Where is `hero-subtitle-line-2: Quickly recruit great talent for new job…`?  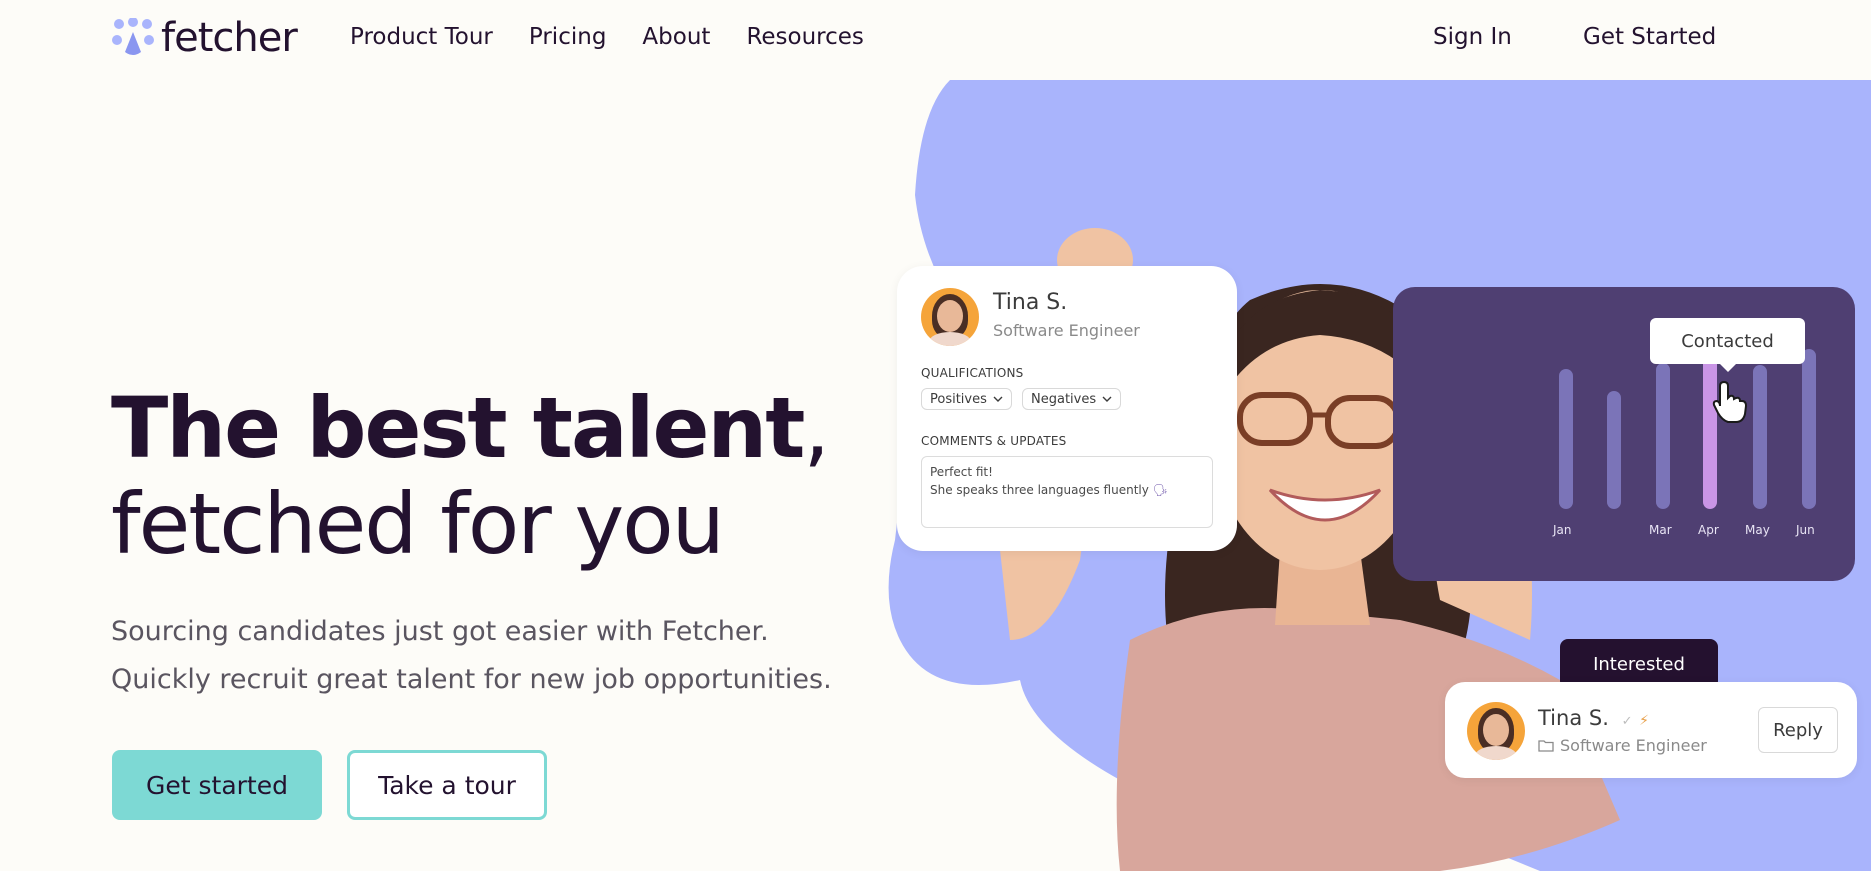 hero-subtitle-line-2: Quickly recruit great talent for new job… is located at coordinates (471, 679).